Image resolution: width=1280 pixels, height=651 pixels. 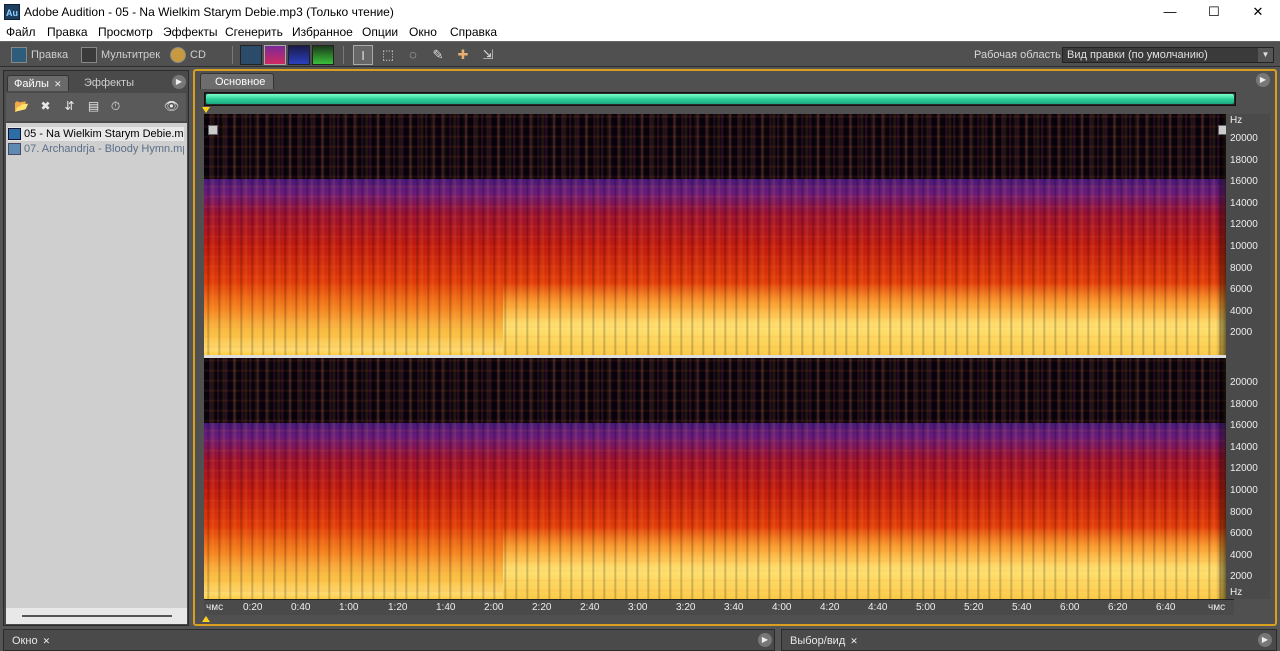 What do you see at coordinates (21, 106) in the screenshot?
I see `open-file-icon: 📂` at bounding box center [21, 106].